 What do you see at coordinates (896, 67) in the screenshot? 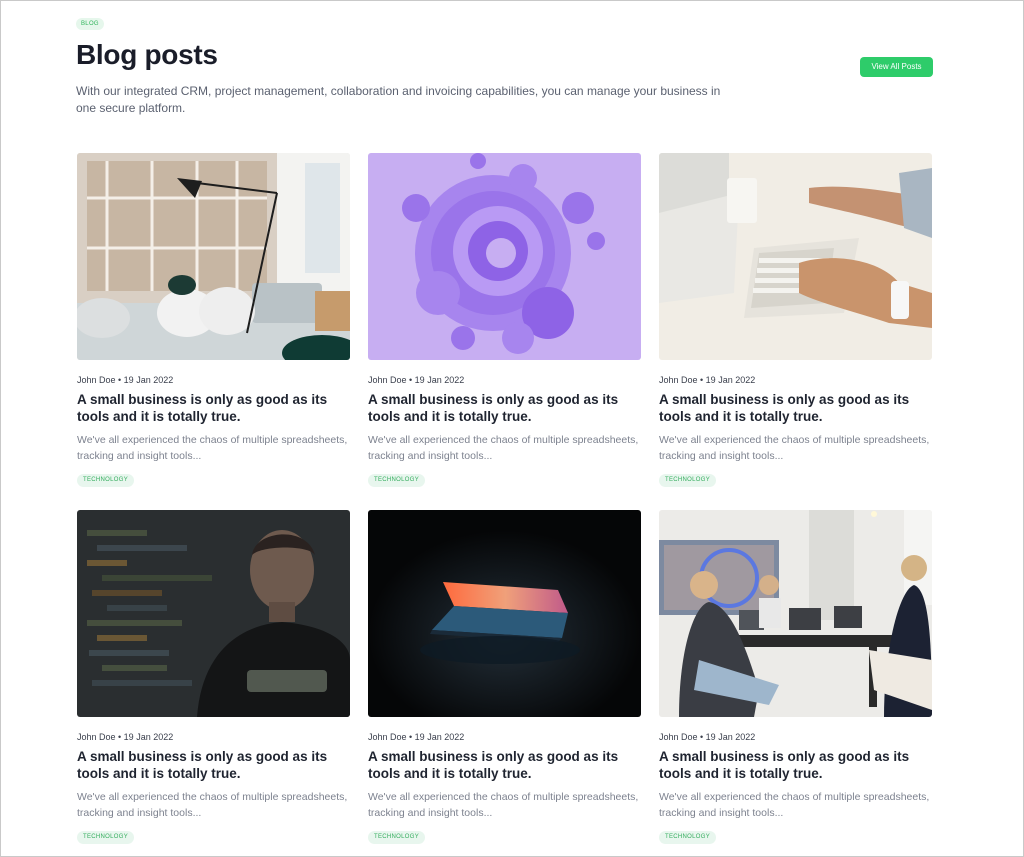
I see `view-all-posts-button: View All Posts` at bounding box center [896, 67].